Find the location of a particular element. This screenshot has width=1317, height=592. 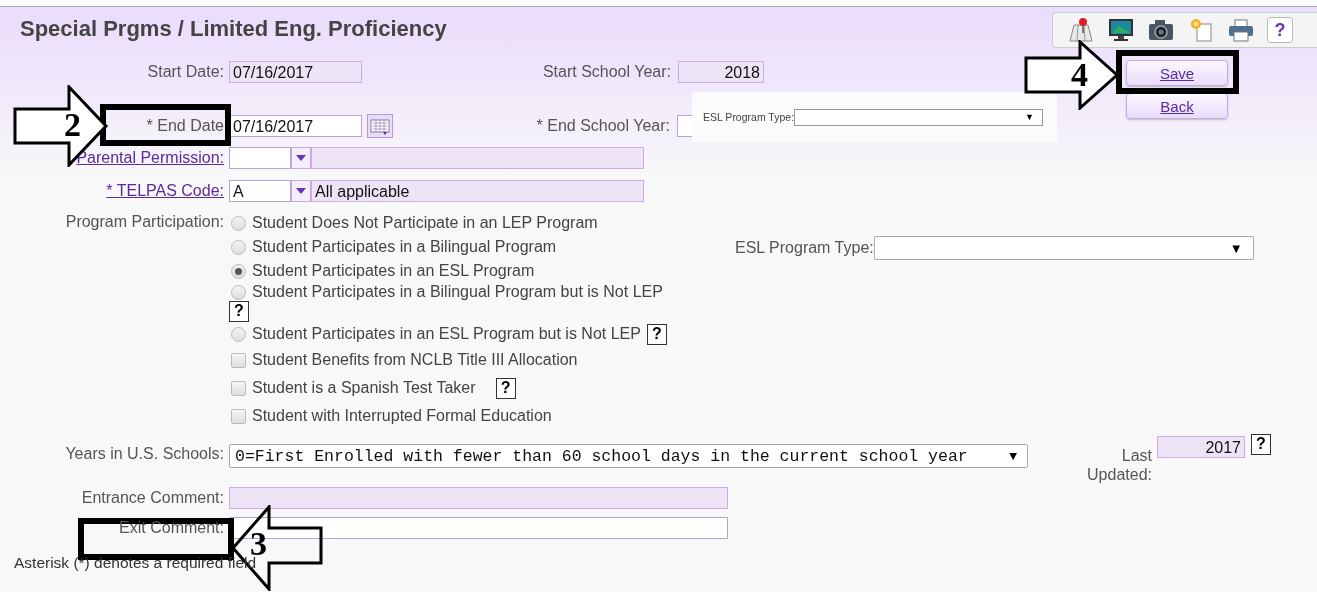

last-updated-field: 2017 is located at coordinates (1201, 447).